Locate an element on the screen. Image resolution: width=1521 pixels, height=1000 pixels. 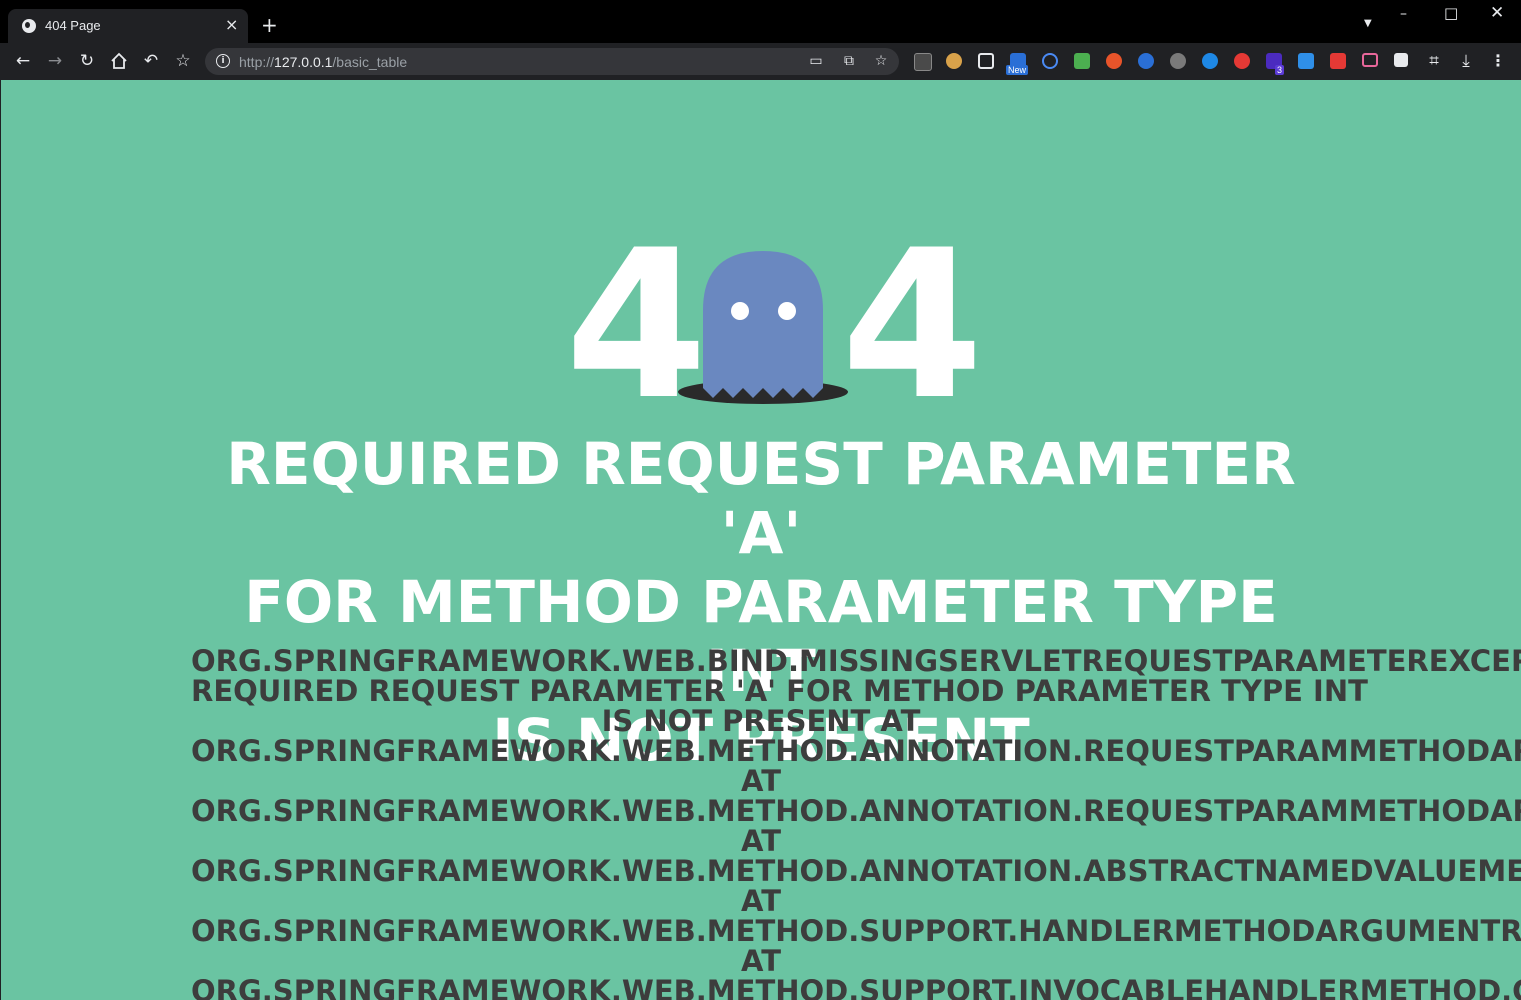
tab-close-icon: × is located at coordinates (231, 25).